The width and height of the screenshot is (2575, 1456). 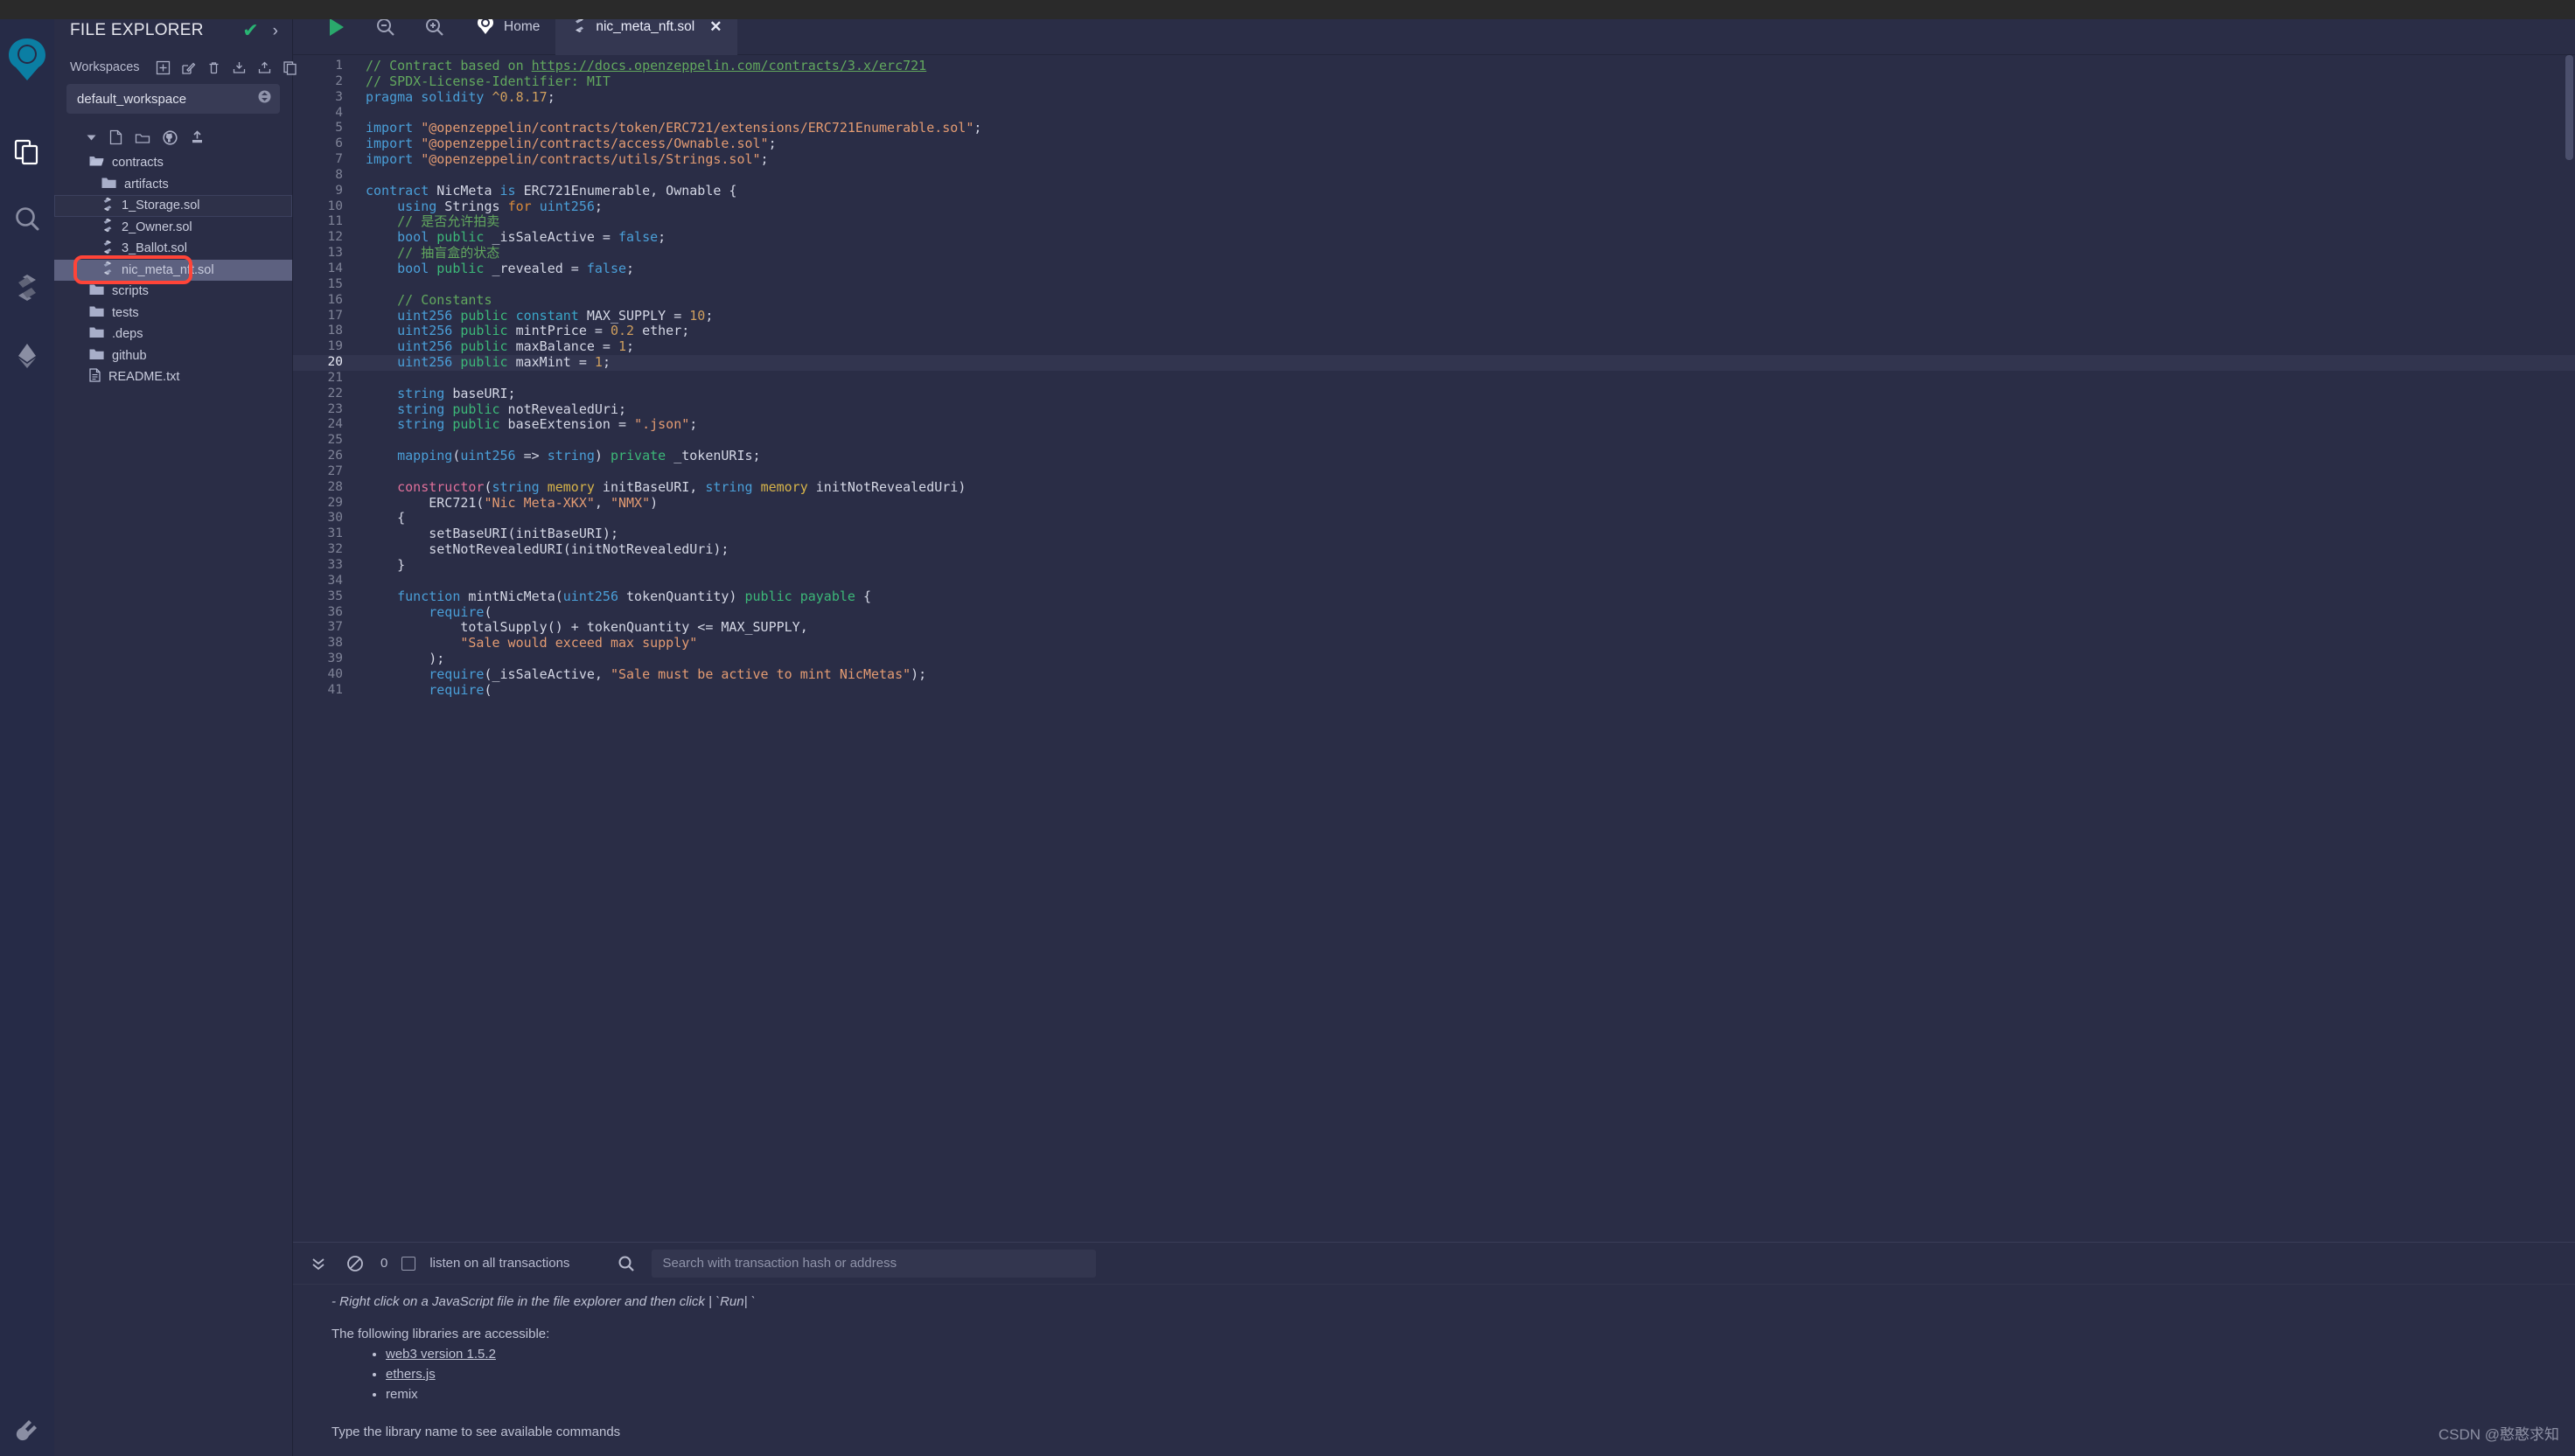 I want to click on no-entry-icon, so click(x=355, y=1263).